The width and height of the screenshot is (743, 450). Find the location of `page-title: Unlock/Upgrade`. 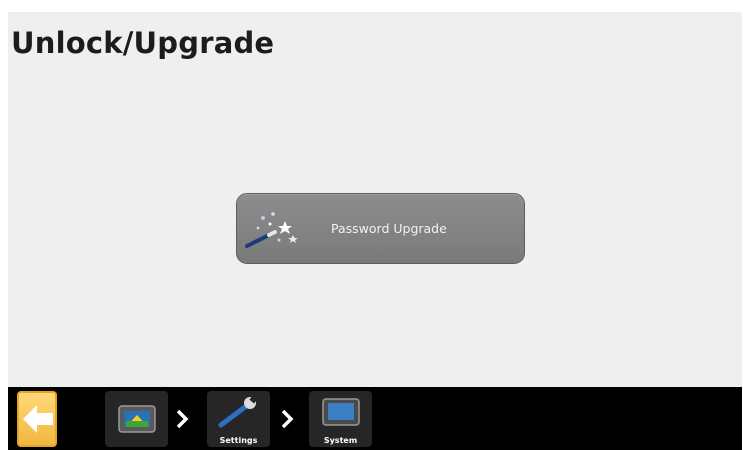

page-title: Unlock/Upgrade is located at coordinates (143, 43).